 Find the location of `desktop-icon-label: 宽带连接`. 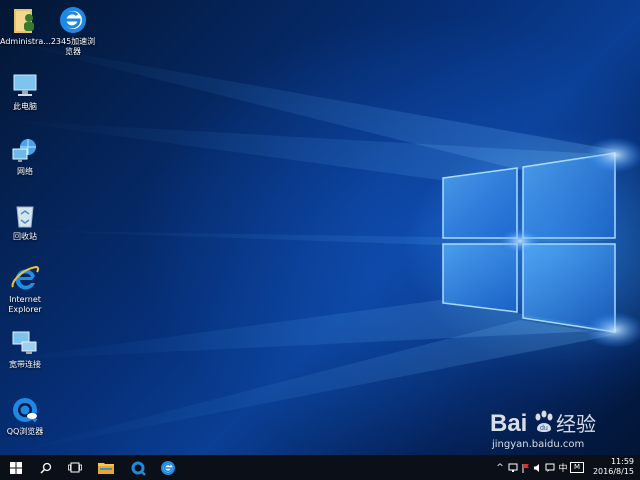

desktop-icon-label: 宽带连接 is located at coordinates (25, 364).